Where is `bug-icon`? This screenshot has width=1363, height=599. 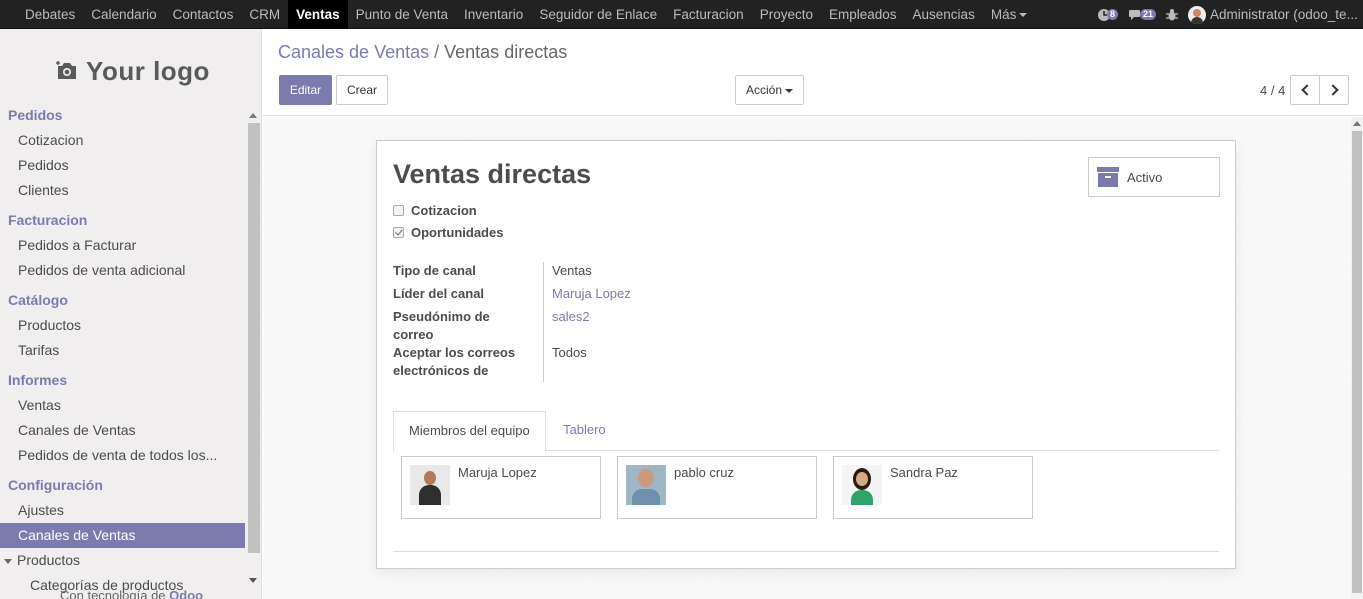
bug-icon is located at coordinates (1172, 15).